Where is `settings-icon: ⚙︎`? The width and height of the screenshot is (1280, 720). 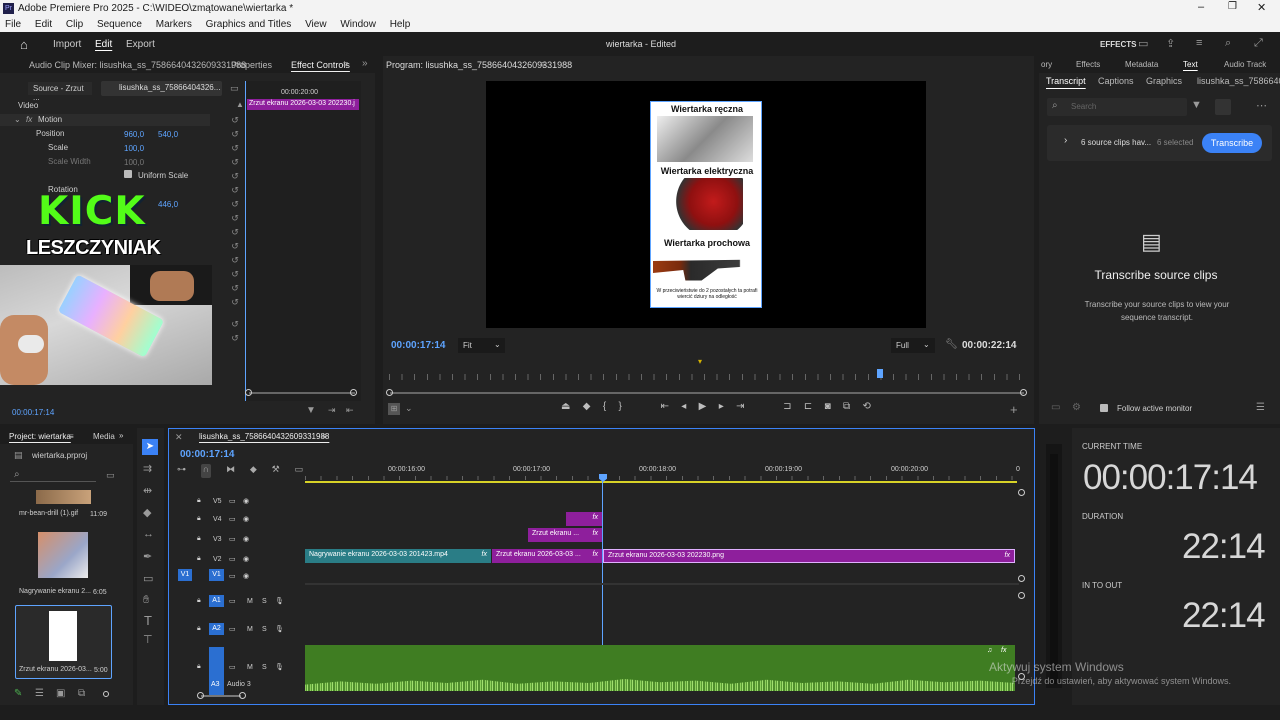 settings-icon: ⚙︎ is located at coordinates (1076, 407).